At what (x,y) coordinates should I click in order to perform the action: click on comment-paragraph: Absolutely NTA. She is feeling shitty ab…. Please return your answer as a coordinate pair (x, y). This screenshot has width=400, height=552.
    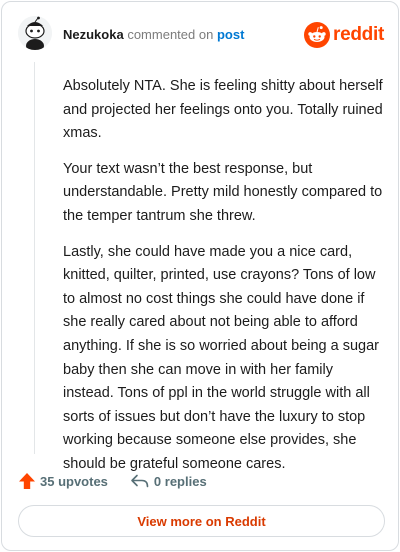
    Looking at the image, I should click on (223, 110).